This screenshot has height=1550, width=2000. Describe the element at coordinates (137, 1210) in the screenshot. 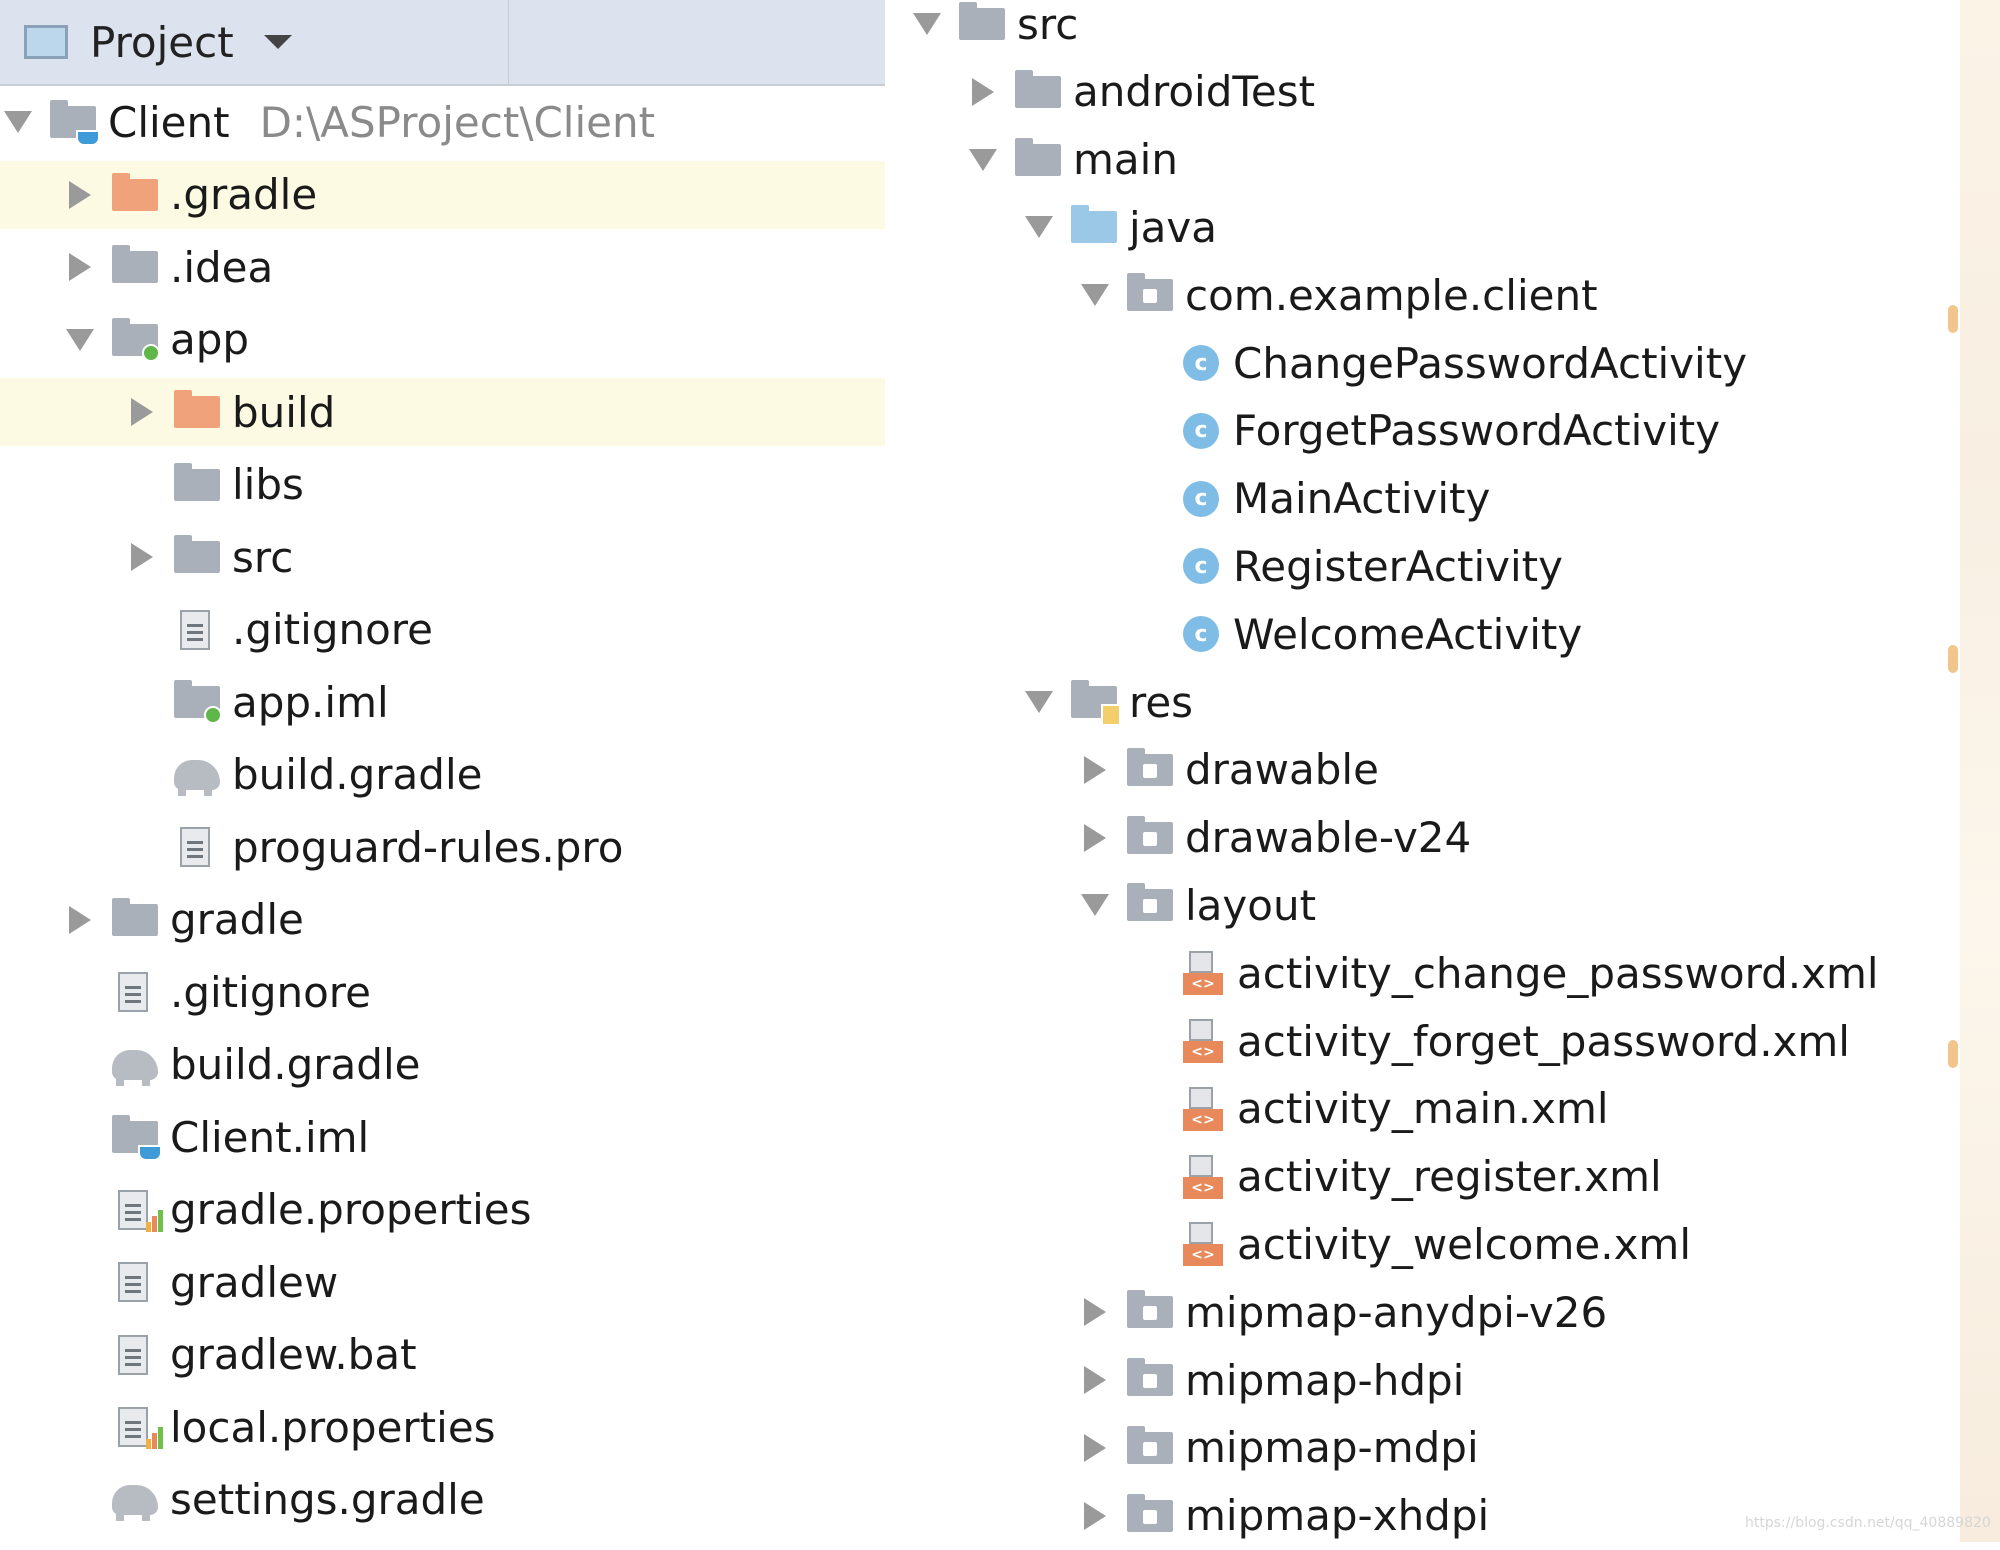

I see `properties-file-icon` at that location.